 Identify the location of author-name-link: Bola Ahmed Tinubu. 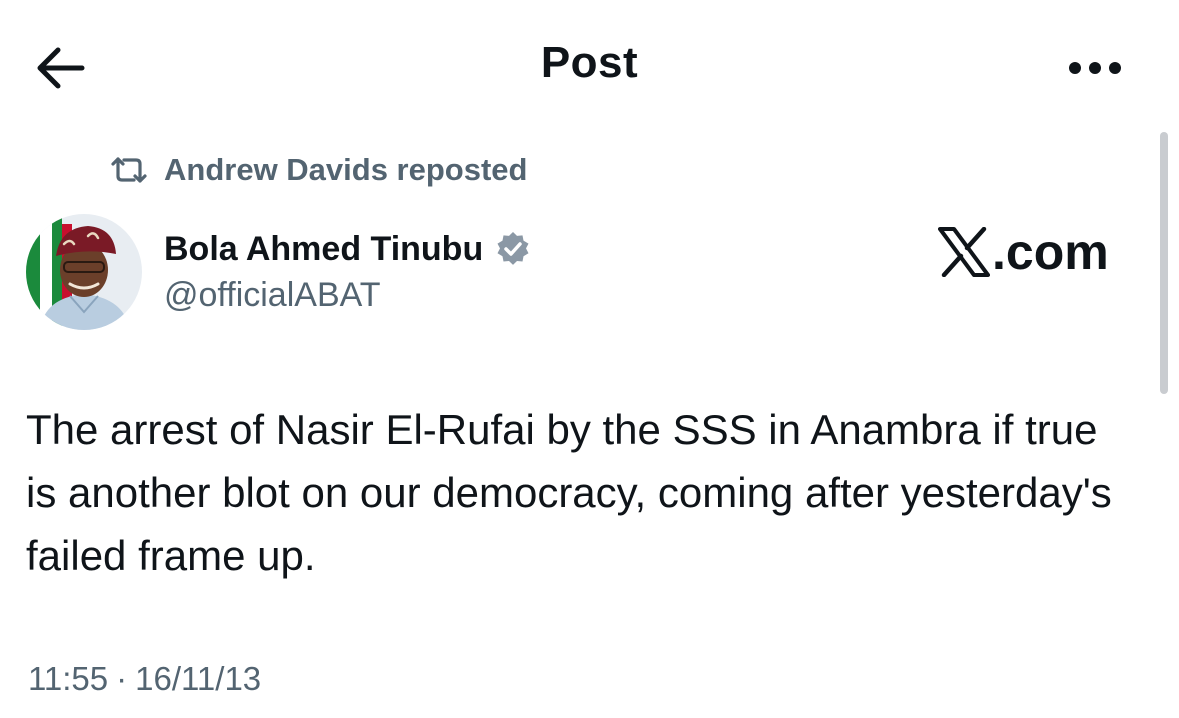
(347, 249).